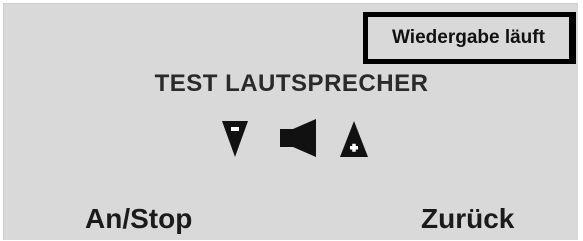  I want to click on back-softkey: Zurück, so click(467, 219).